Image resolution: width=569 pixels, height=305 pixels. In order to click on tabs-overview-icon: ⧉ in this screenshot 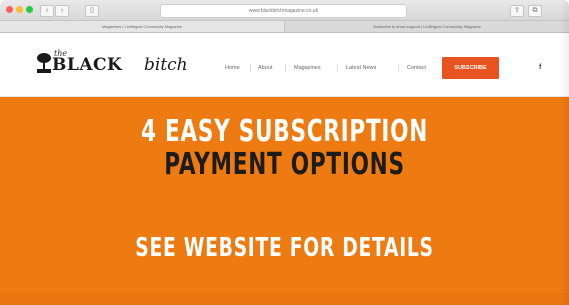, I will do `click(535, 11)`.